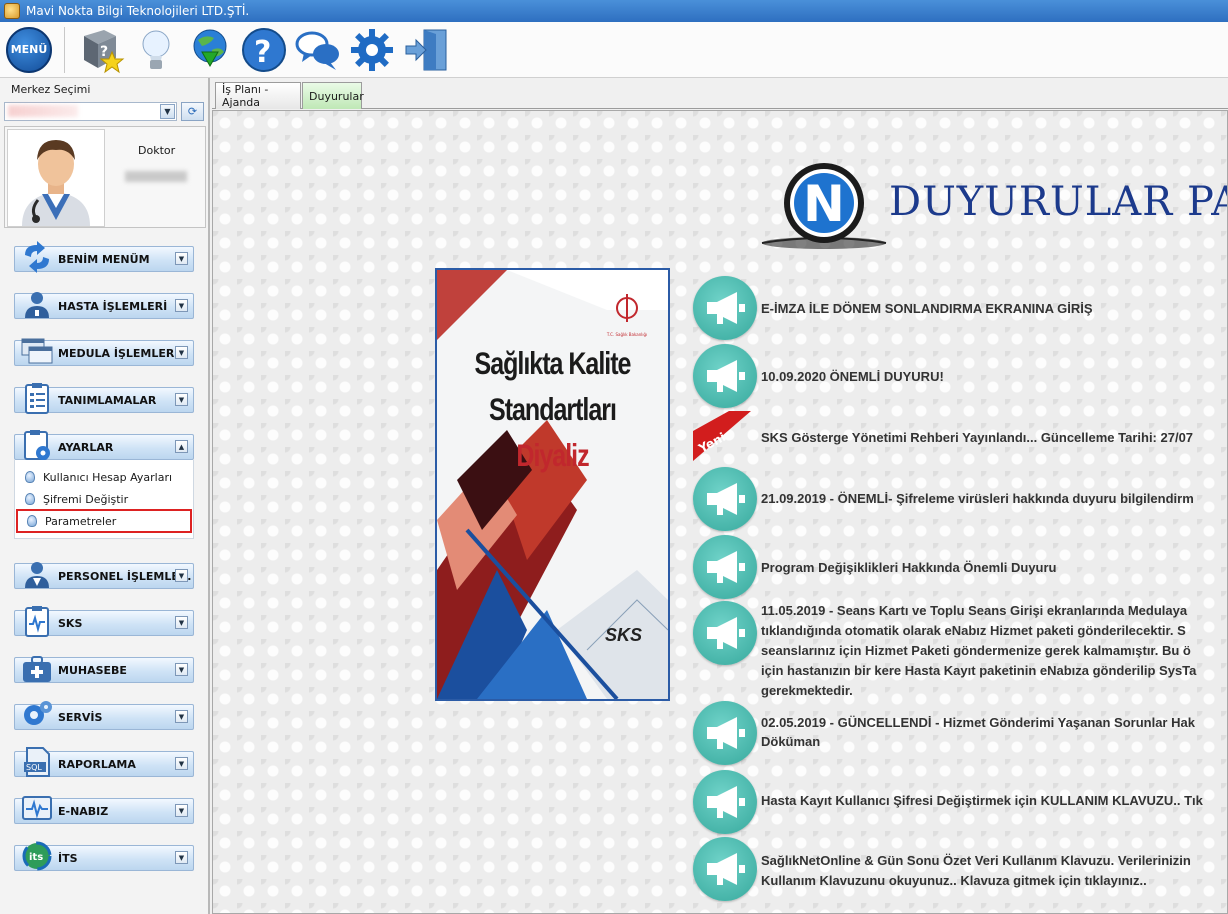 The image size is (1228, 914). I want to click on sidebar-item-benim-menum: BENİM MENÜM ▼, so click(104, 257).